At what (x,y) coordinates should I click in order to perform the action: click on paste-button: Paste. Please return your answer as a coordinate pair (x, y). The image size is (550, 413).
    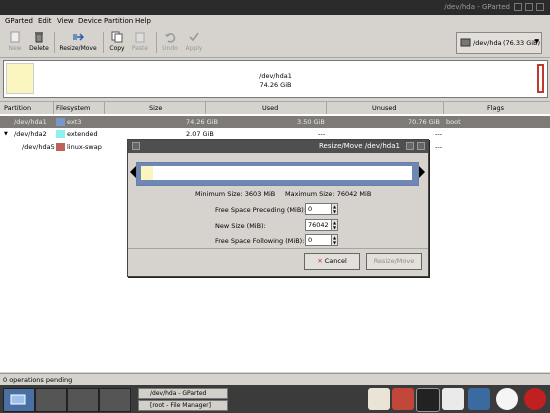
    Looking at the image, I should click on (140, 43).